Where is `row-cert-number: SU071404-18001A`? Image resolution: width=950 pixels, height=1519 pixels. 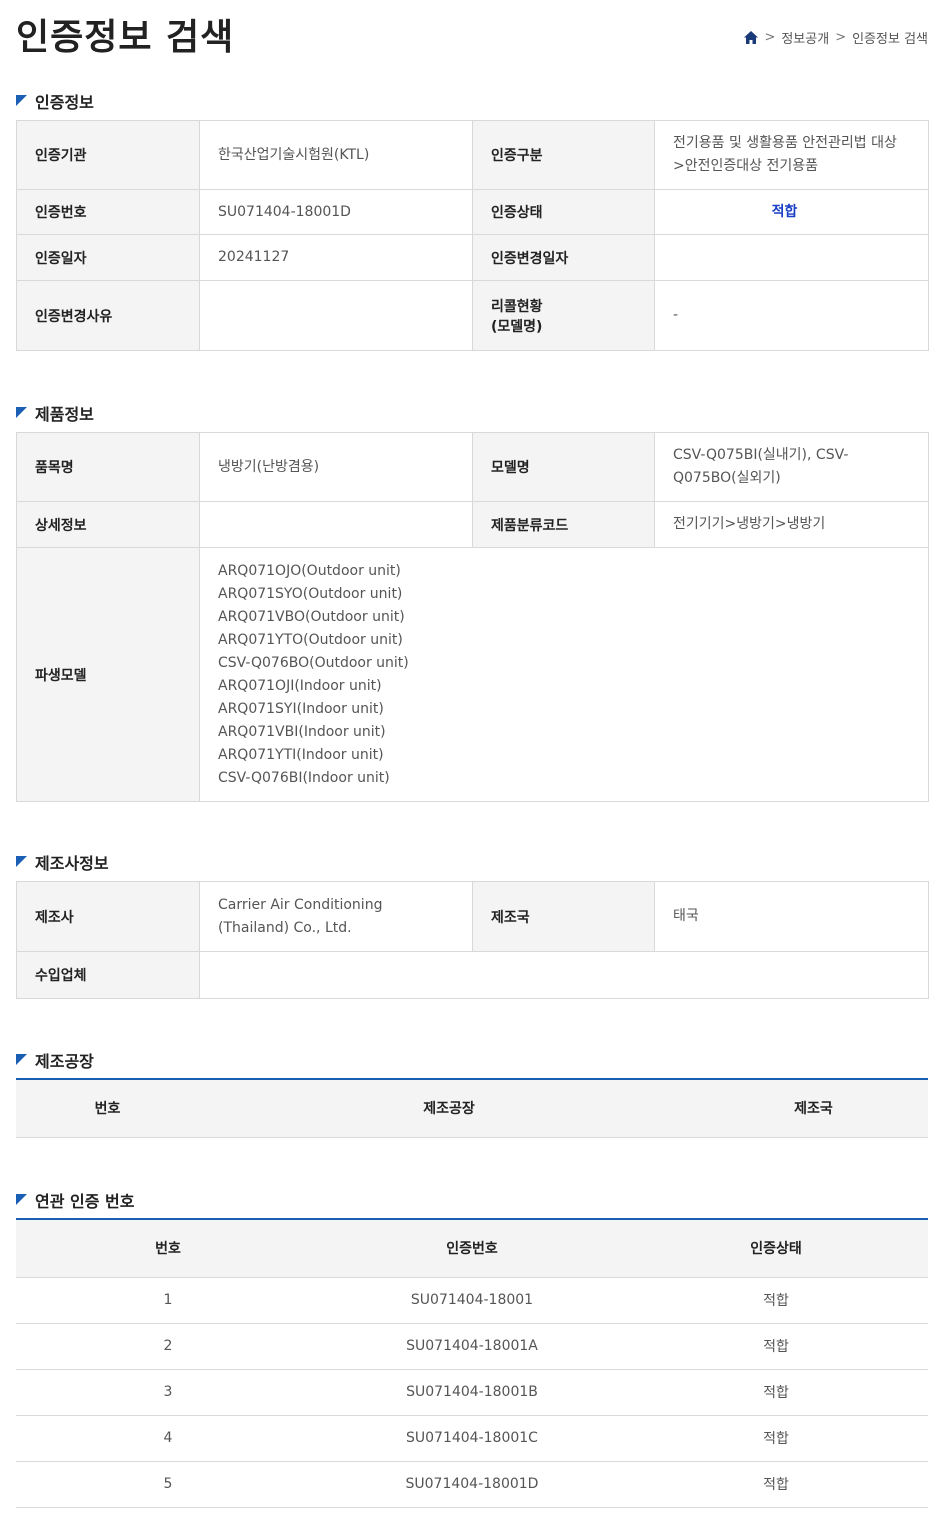 row-cert-number: SU071404-18001A is located at coordinates (472, 1346).